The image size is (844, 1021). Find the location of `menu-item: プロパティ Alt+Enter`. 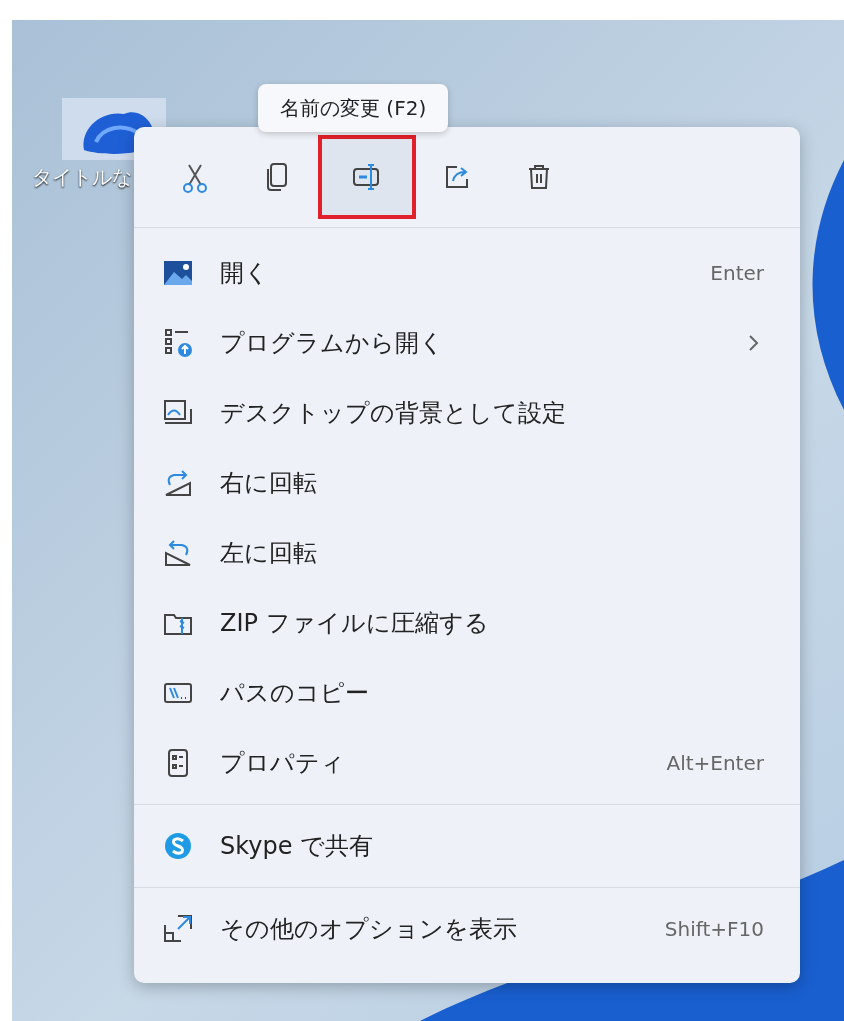

menu-item: プロパティ Alt+Enter is located at coordinates (467, 763).